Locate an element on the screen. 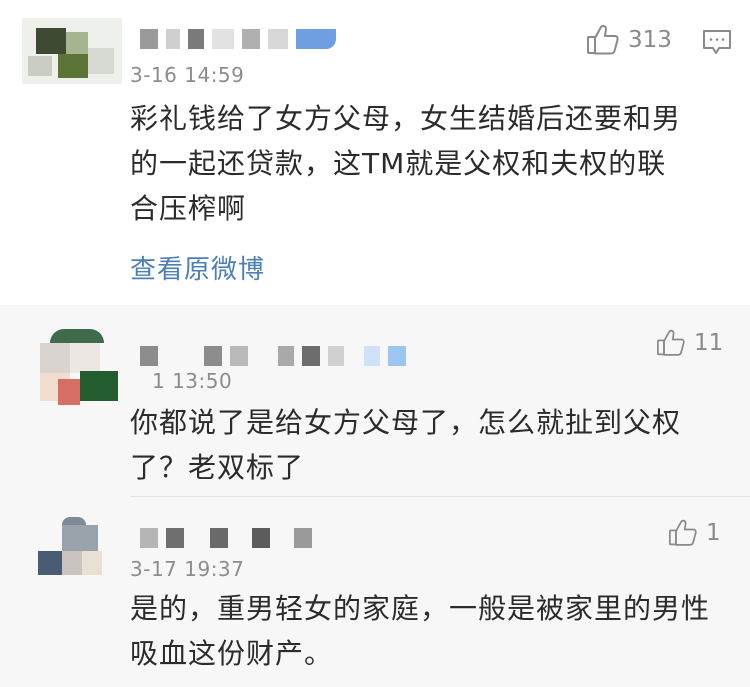 The image size is (750, 687). like-button: 11 is located at coordinates (689, 343).